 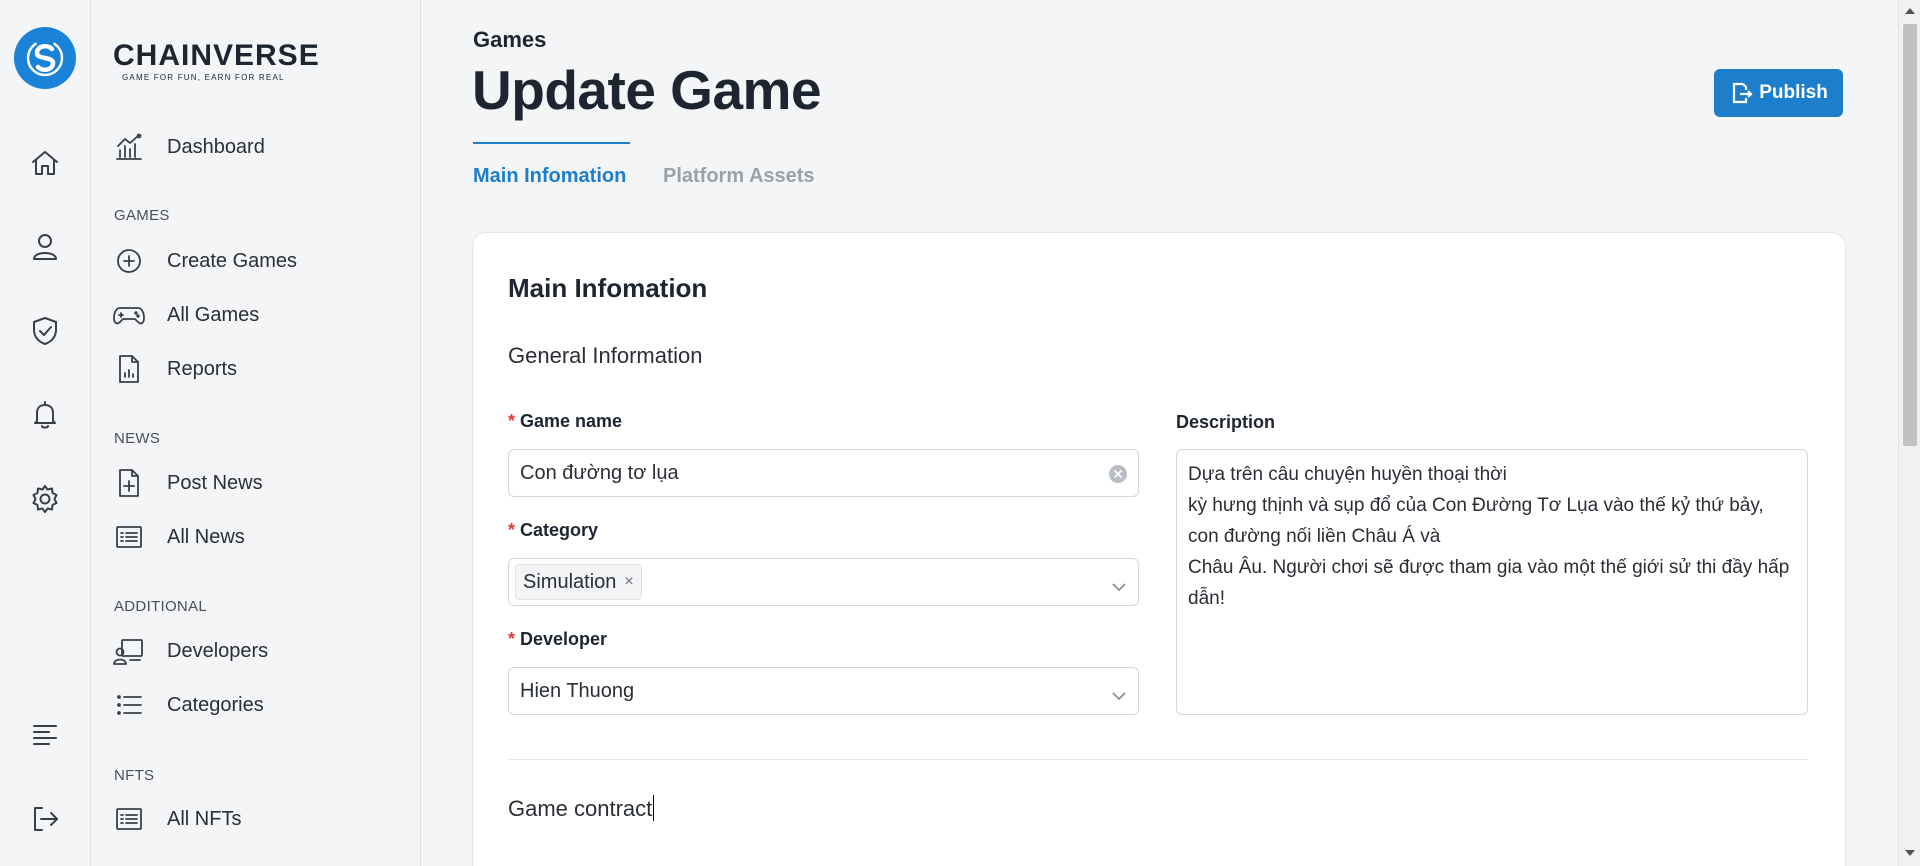 I want to click on category-tag-label: Simulation, so click(x=570, y=581).